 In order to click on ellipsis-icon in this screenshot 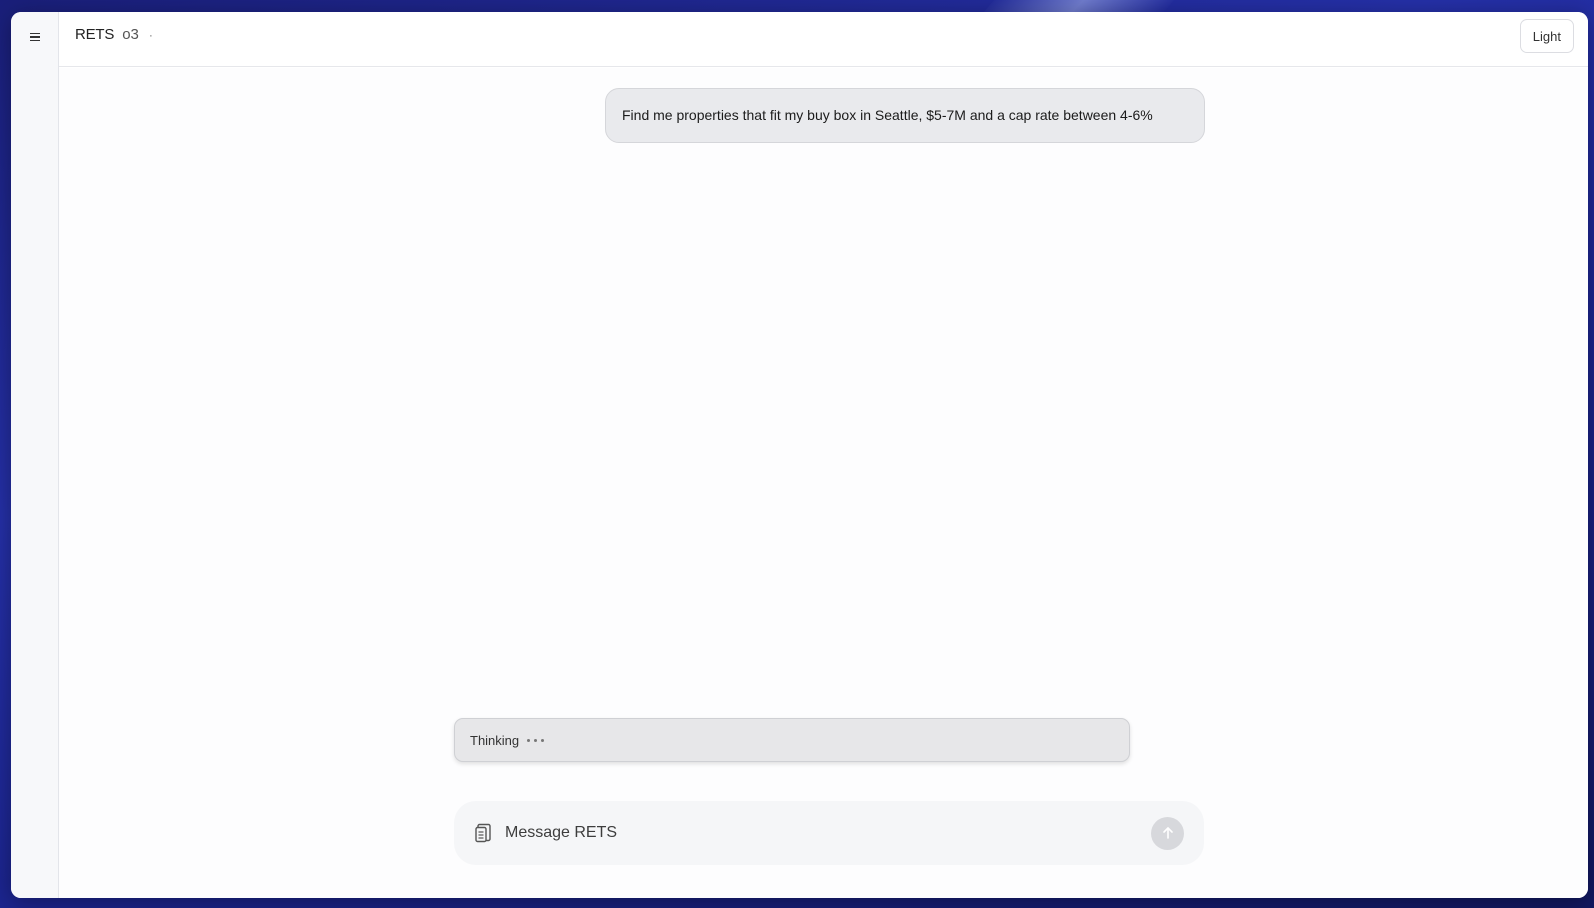, I will do `click(536, 740)`.